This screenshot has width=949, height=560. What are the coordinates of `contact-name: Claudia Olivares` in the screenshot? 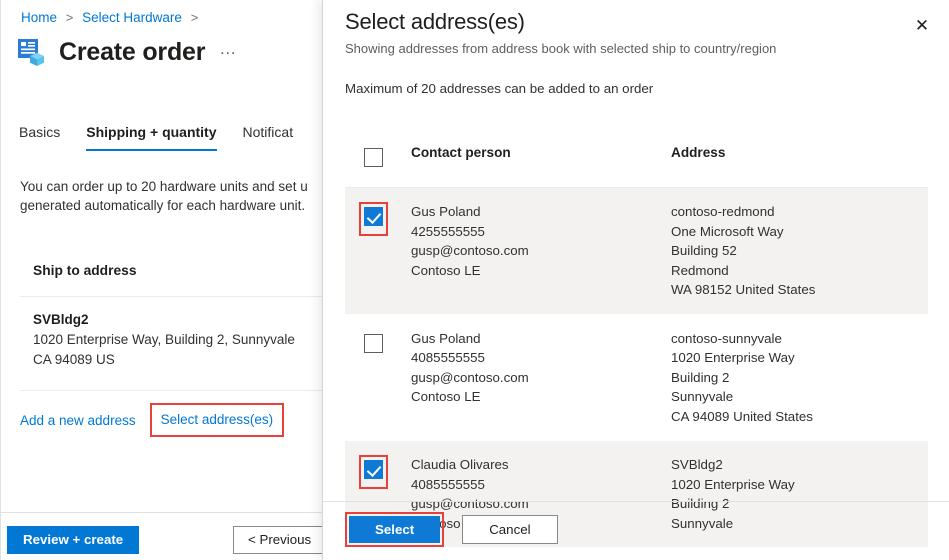 It's located at (460, 464).